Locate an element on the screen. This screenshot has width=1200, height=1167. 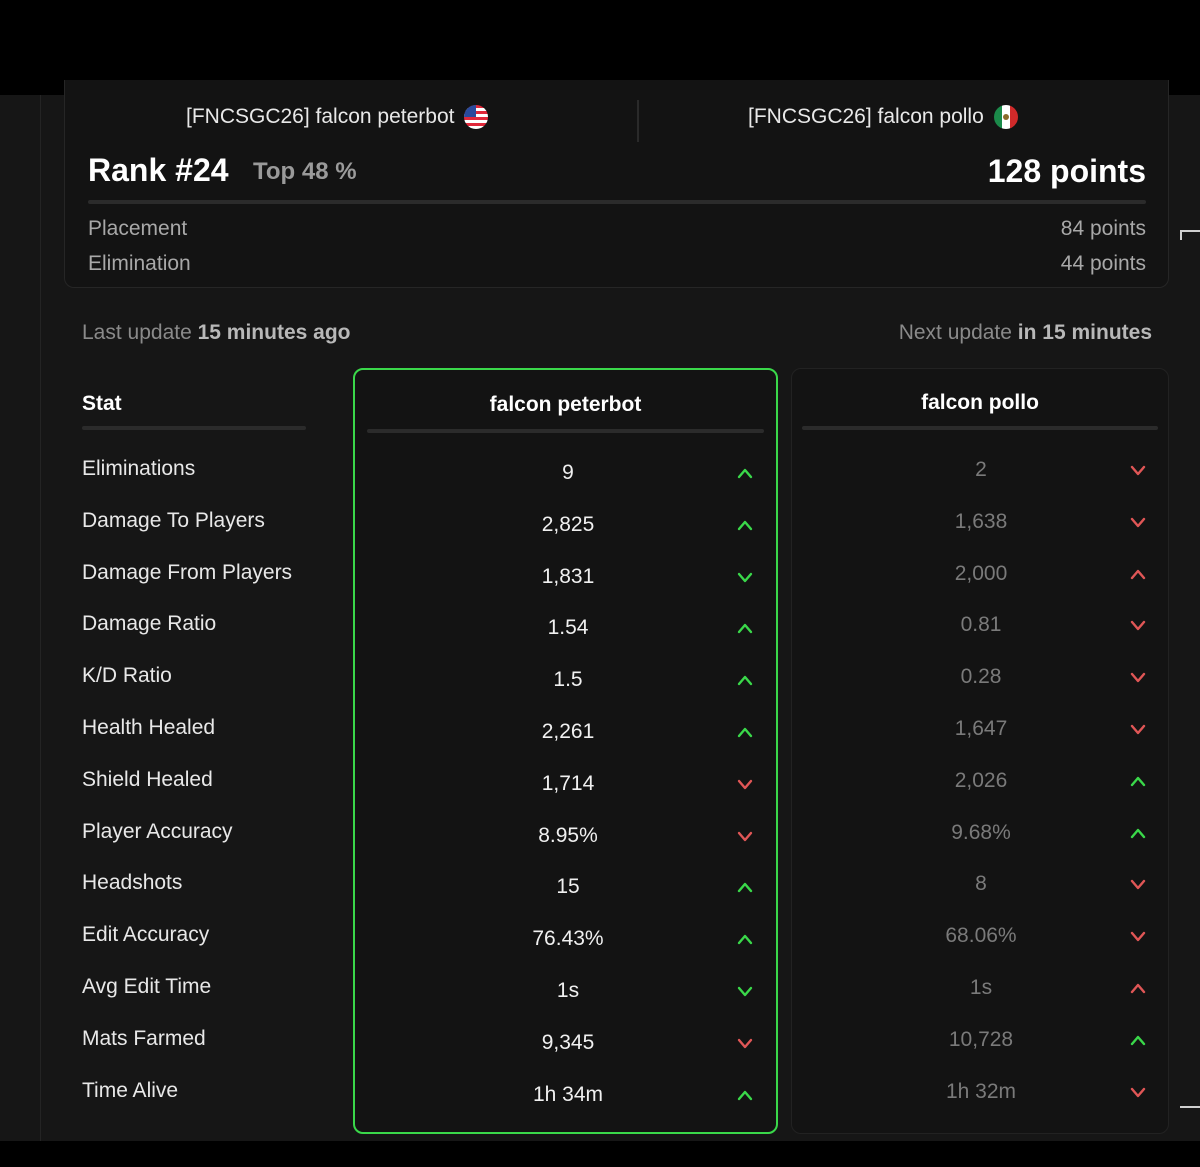
stat-label: Mats Farmed is located at coordinates (144, 1038).